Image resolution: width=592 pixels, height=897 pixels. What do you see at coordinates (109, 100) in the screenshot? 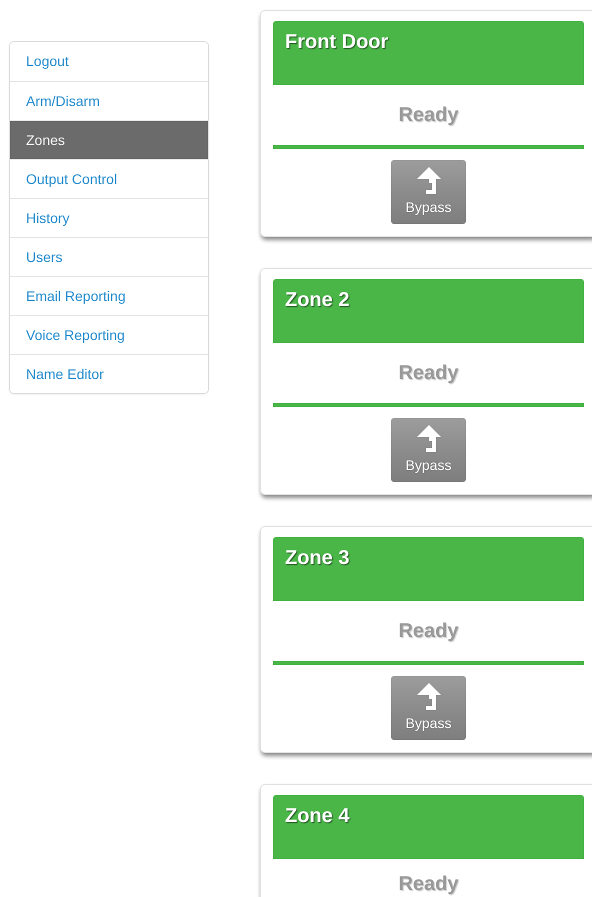
I see `menu-item: Arm/Disarm` at bounding box center [109, 100].